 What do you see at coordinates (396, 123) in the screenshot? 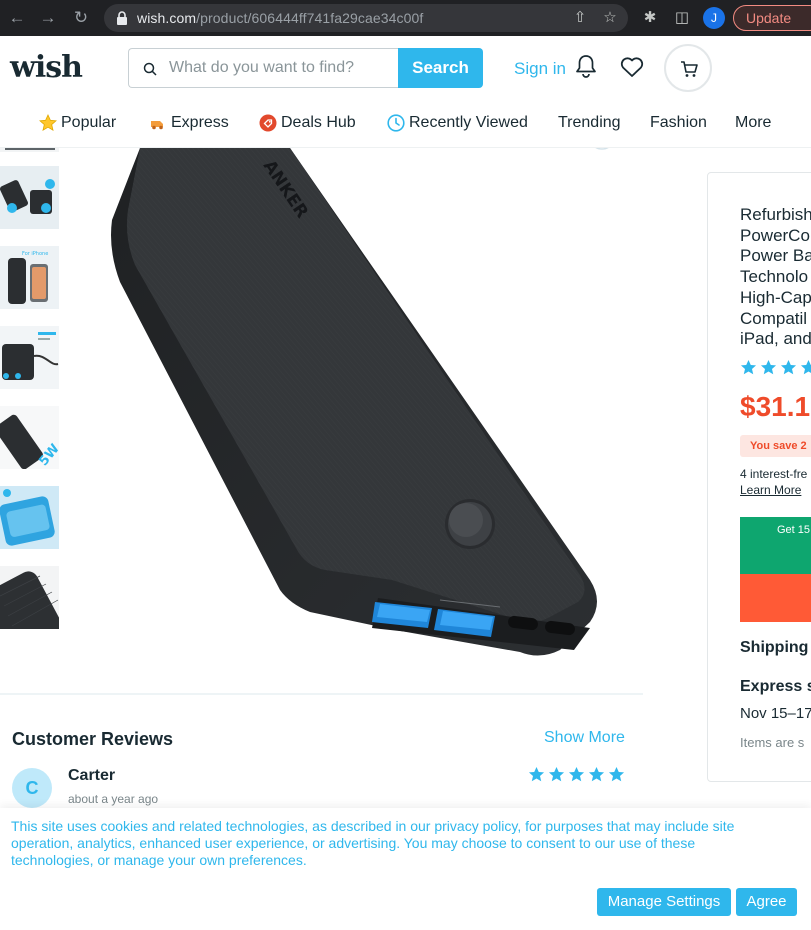
I see `clock-icon` at bounding box center [396, 123].